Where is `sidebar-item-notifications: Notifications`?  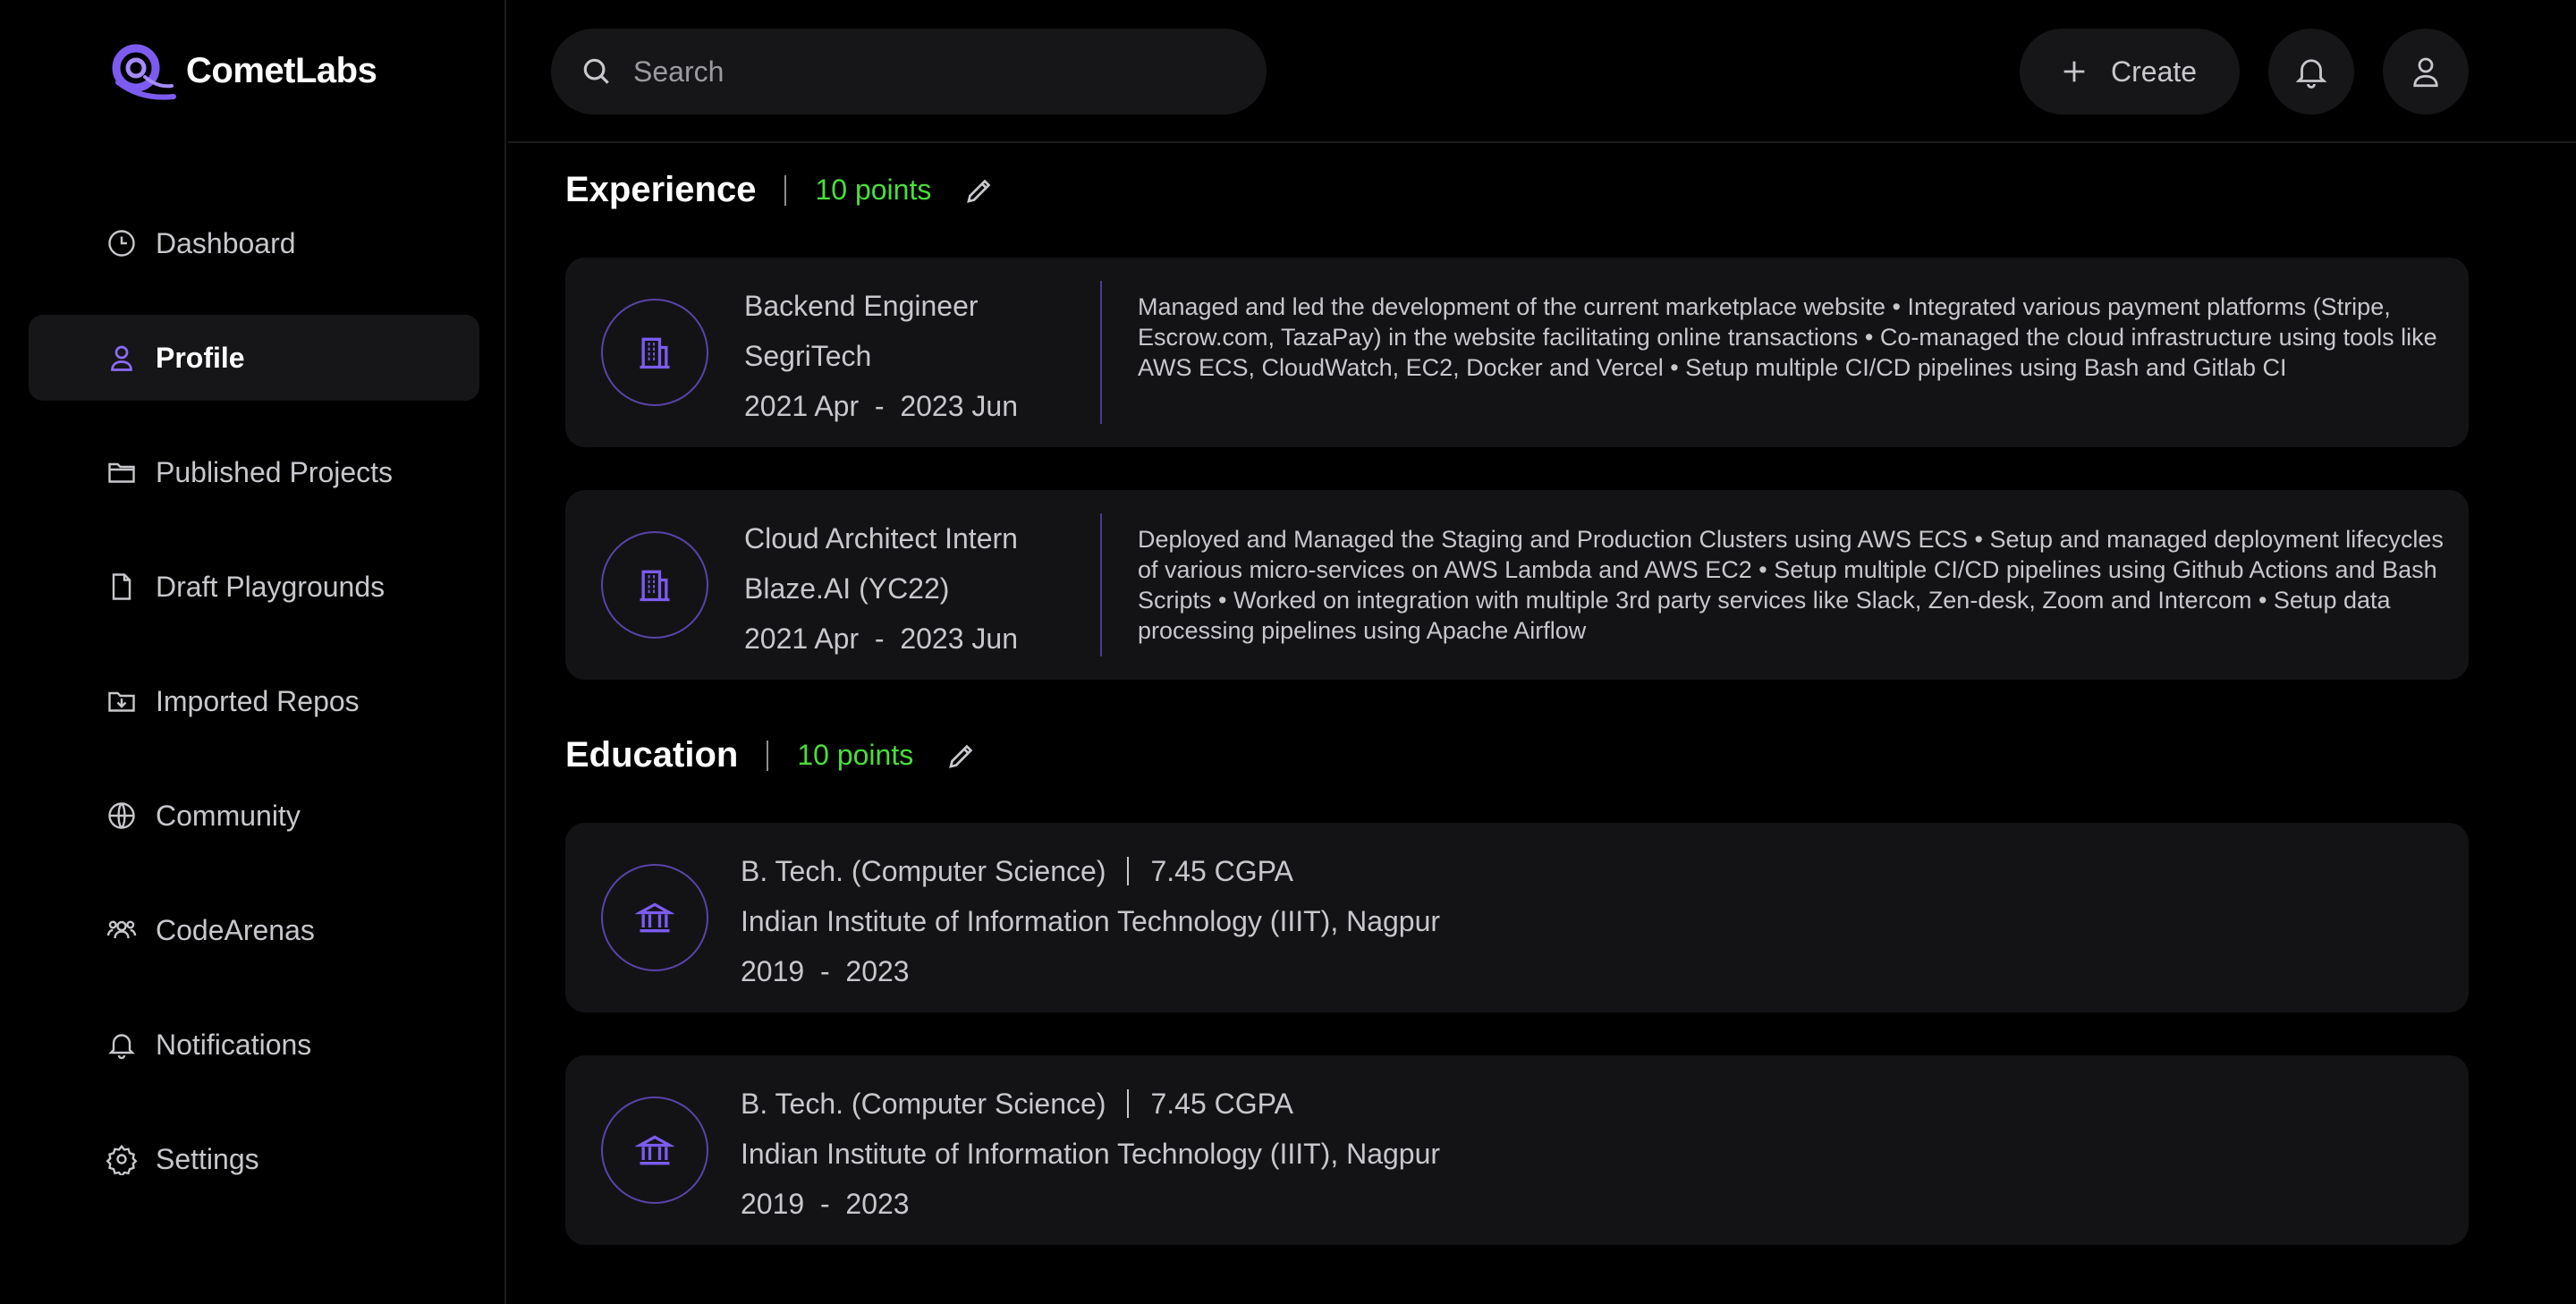 sidebar-item-notifications: Notifications is located at coordinates (254, 1045).